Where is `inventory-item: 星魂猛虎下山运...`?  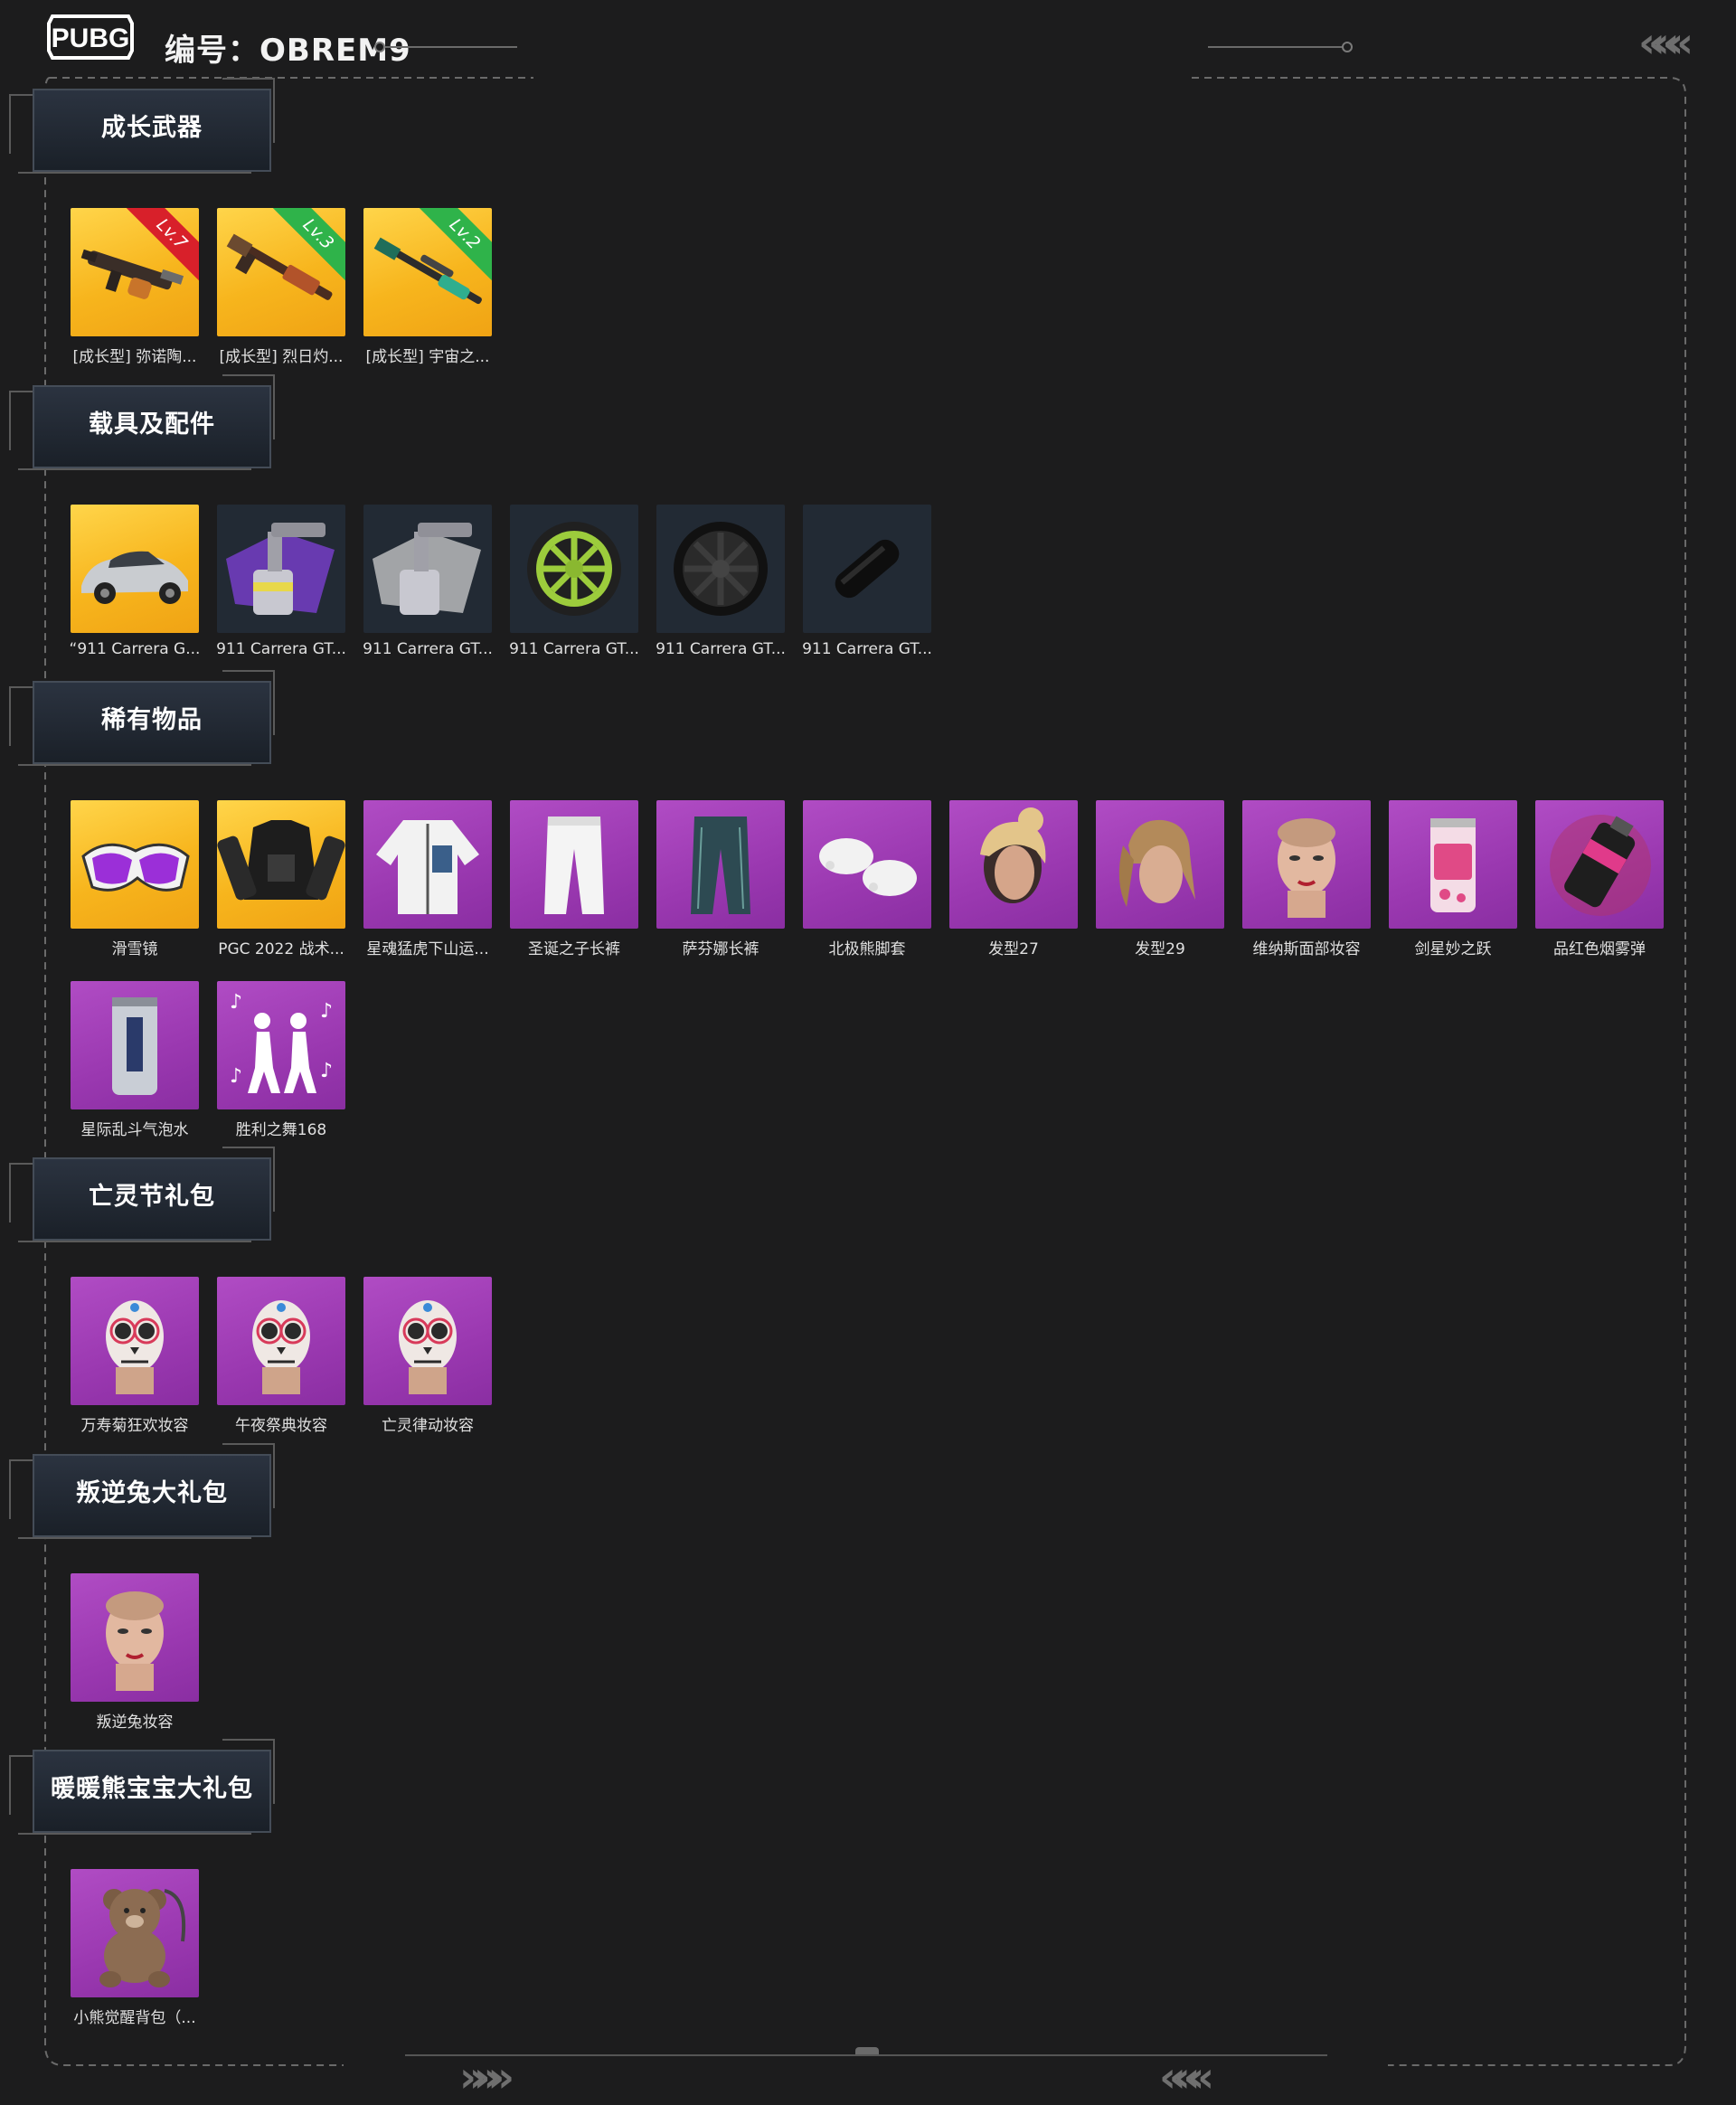 inventory-item: 星魂猛虎下山运... is located at coordinates (428, 879).